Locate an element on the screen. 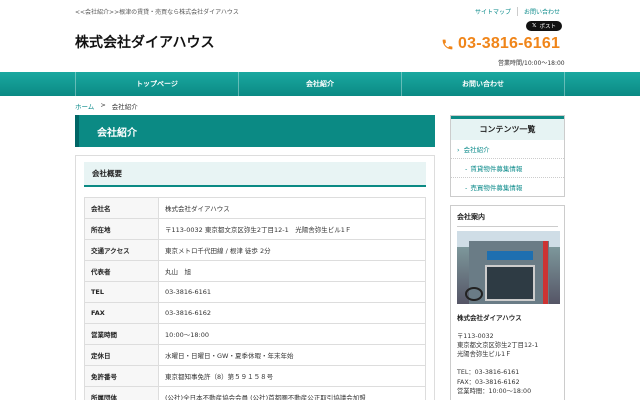  table-row: 所属団体 (公社)全日本不動産協会会員 (公社)首都圏不動産公正取引協議会加盟 is located at coordinates (255, 393).